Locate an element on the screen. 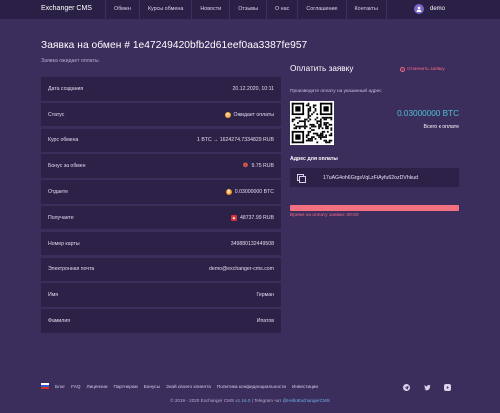  details-row-label: Фамилия is located at coordinates (59, 320).